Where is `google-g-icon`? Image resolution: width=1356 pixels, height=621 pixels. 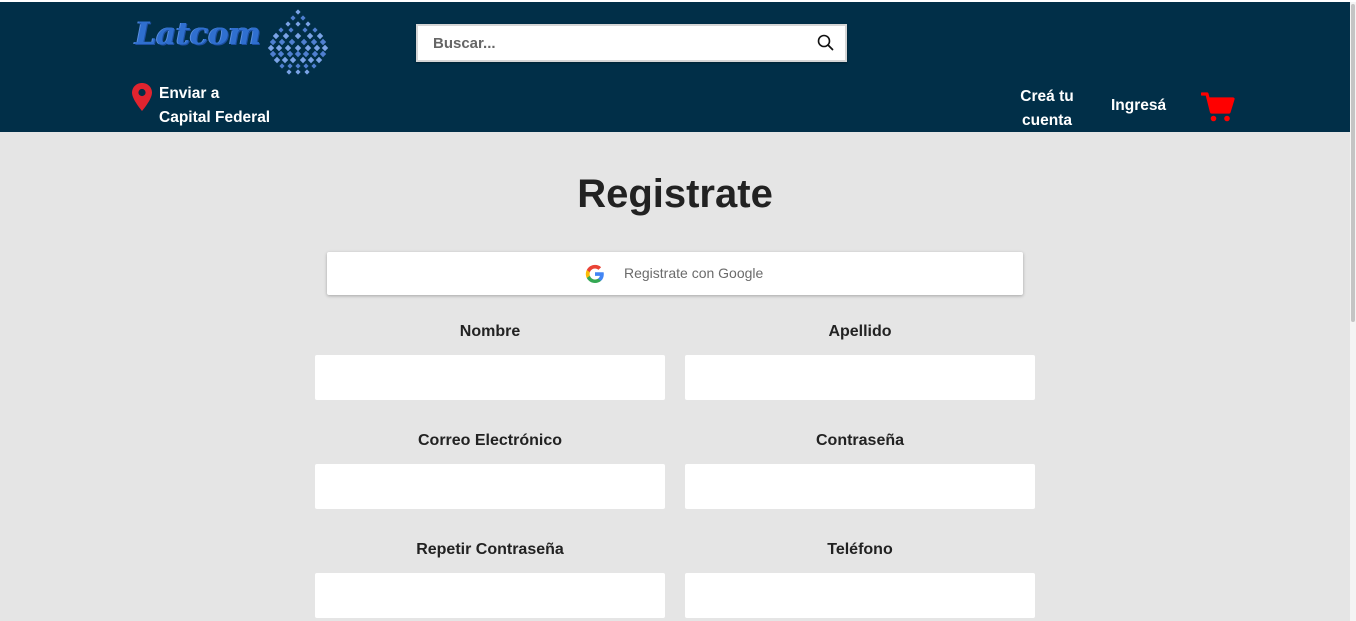
google-g-icon is located at coordinates (594, 273).